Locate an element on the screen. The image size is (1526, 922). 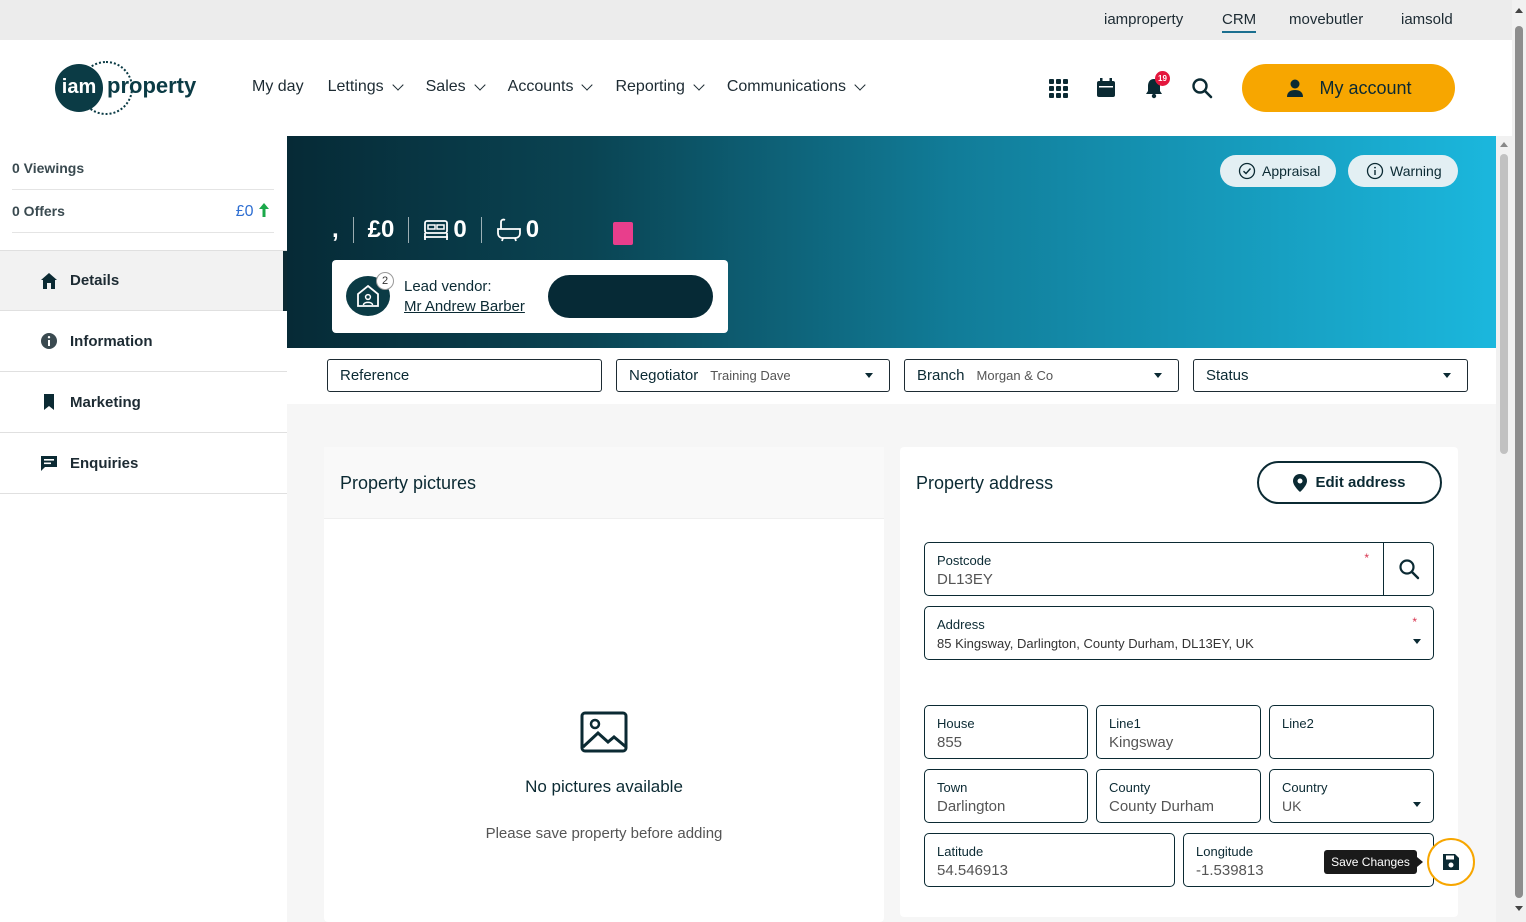
status-select: Status is located at coordinates (1330, 375).